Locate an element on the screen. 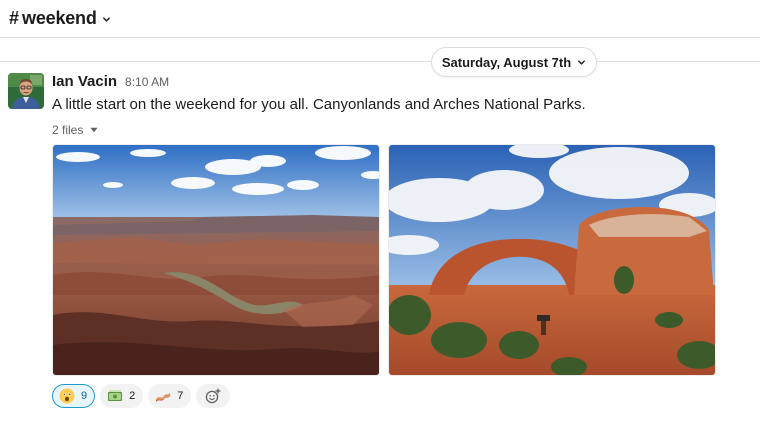 This screenshot has width=760, height=421. files-toggle: 2 files is located at coordinates (75, 130).